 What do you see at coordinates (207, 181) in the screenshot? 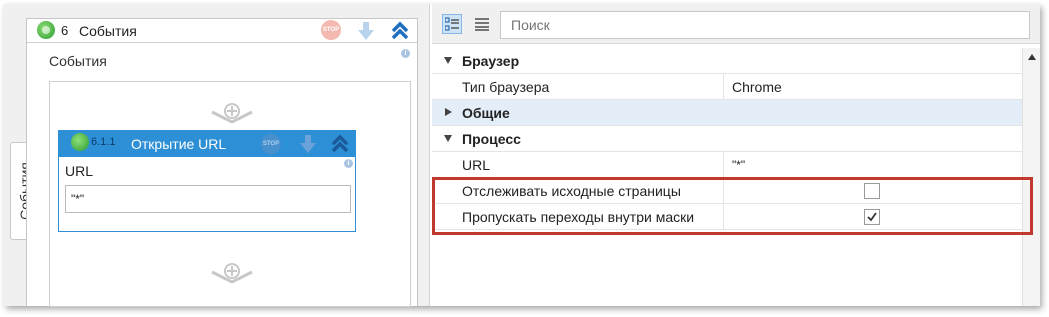
I see `open-url-activity: 6.1.1 Открытие URL STOP i URL "*"` at bounding box center [207, 181].